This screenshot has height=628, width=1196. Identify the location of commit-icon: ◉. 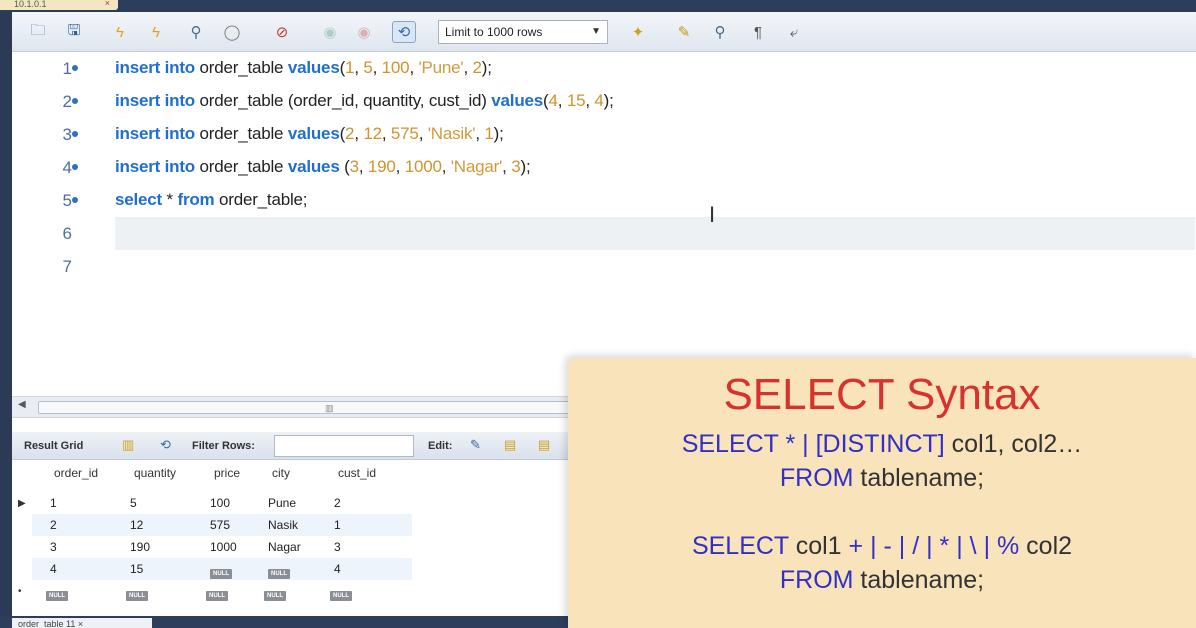
(330, 32).